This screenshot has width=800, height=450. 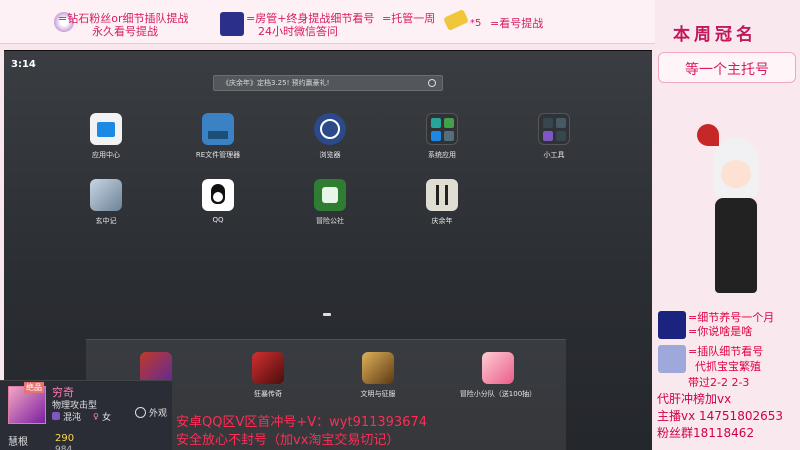 I want to click on search-icon, so click(x=432, y=83).